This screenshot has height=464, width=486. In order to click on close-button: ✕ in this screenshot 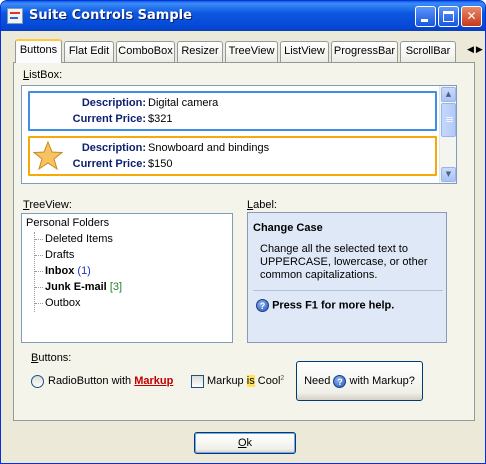, I will do `click(471, 16)`.